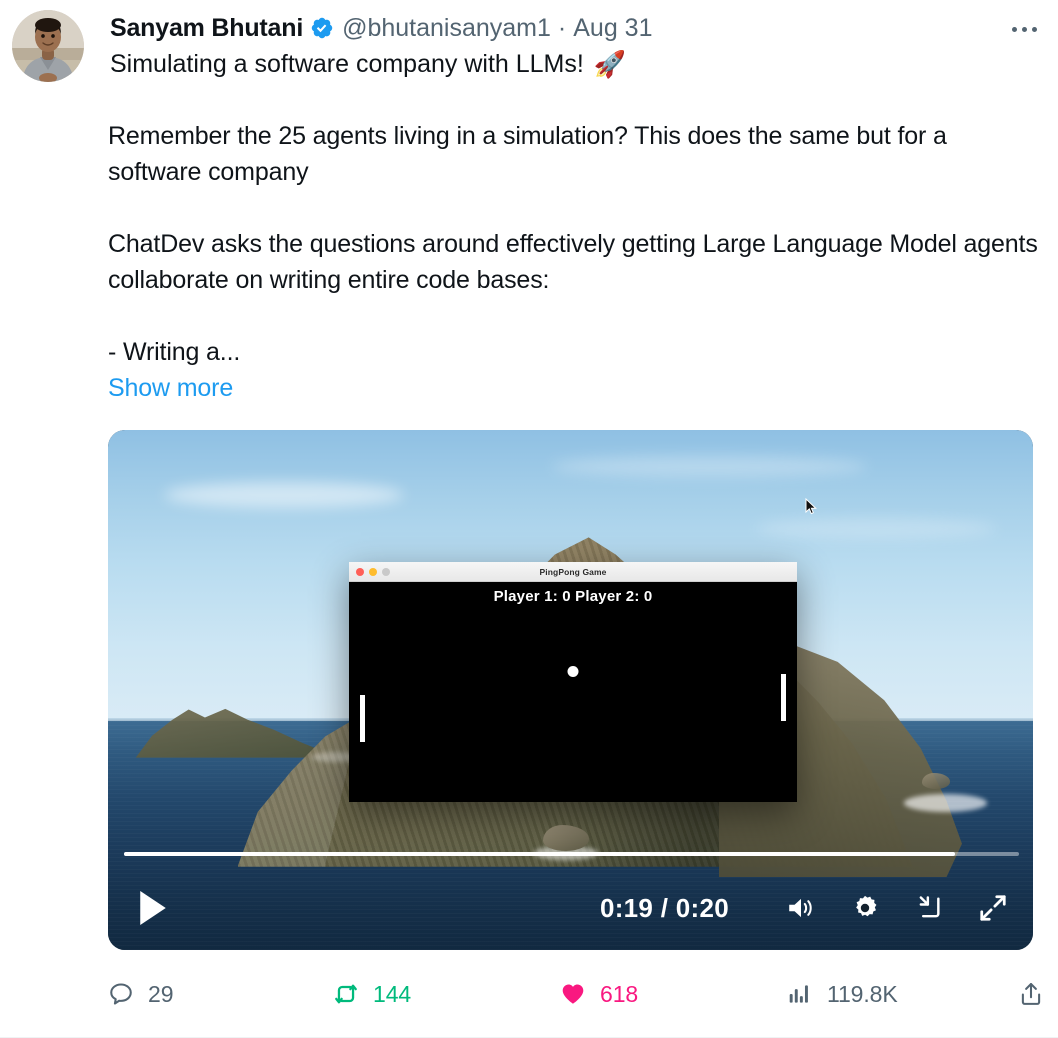 The height and width of the screenshot is (1038, 1058). Describe the element at coordinates (811, 506) in the screenshot. I see `mouse-cursor-icon` at that location.